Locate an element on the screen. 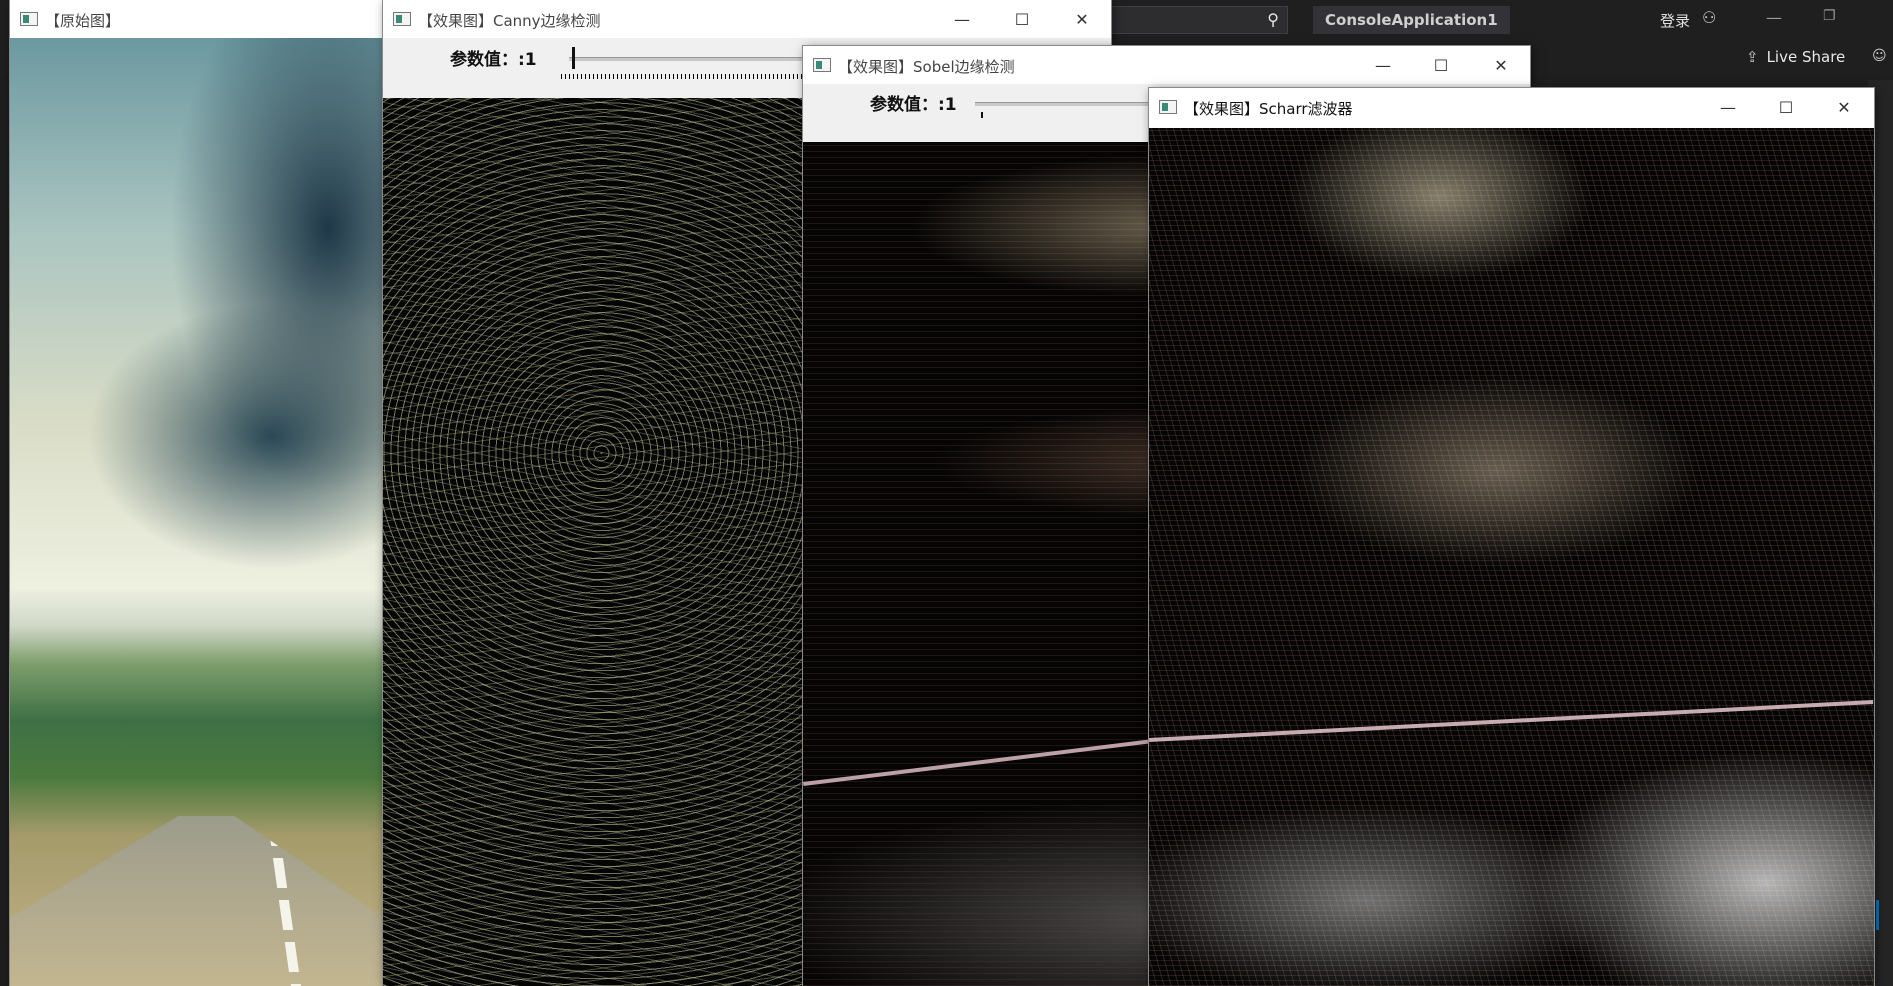  search-icon: ⚲ is located at coordinates (1273, 19).